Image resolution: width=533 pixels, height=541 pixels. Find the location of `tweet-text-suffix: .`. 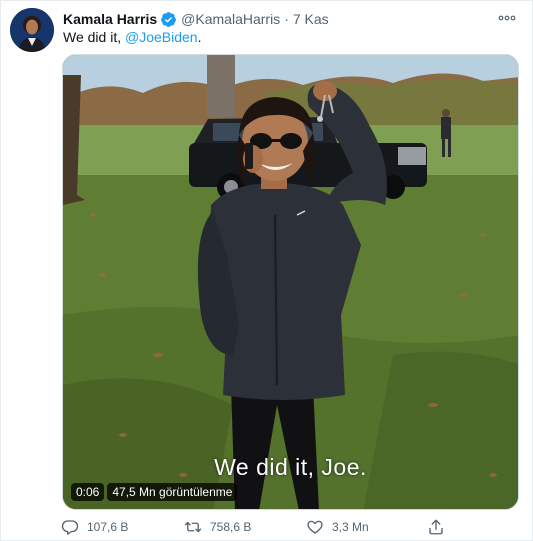

tweet-text-suffix: . is located at coordinates (199, 37).